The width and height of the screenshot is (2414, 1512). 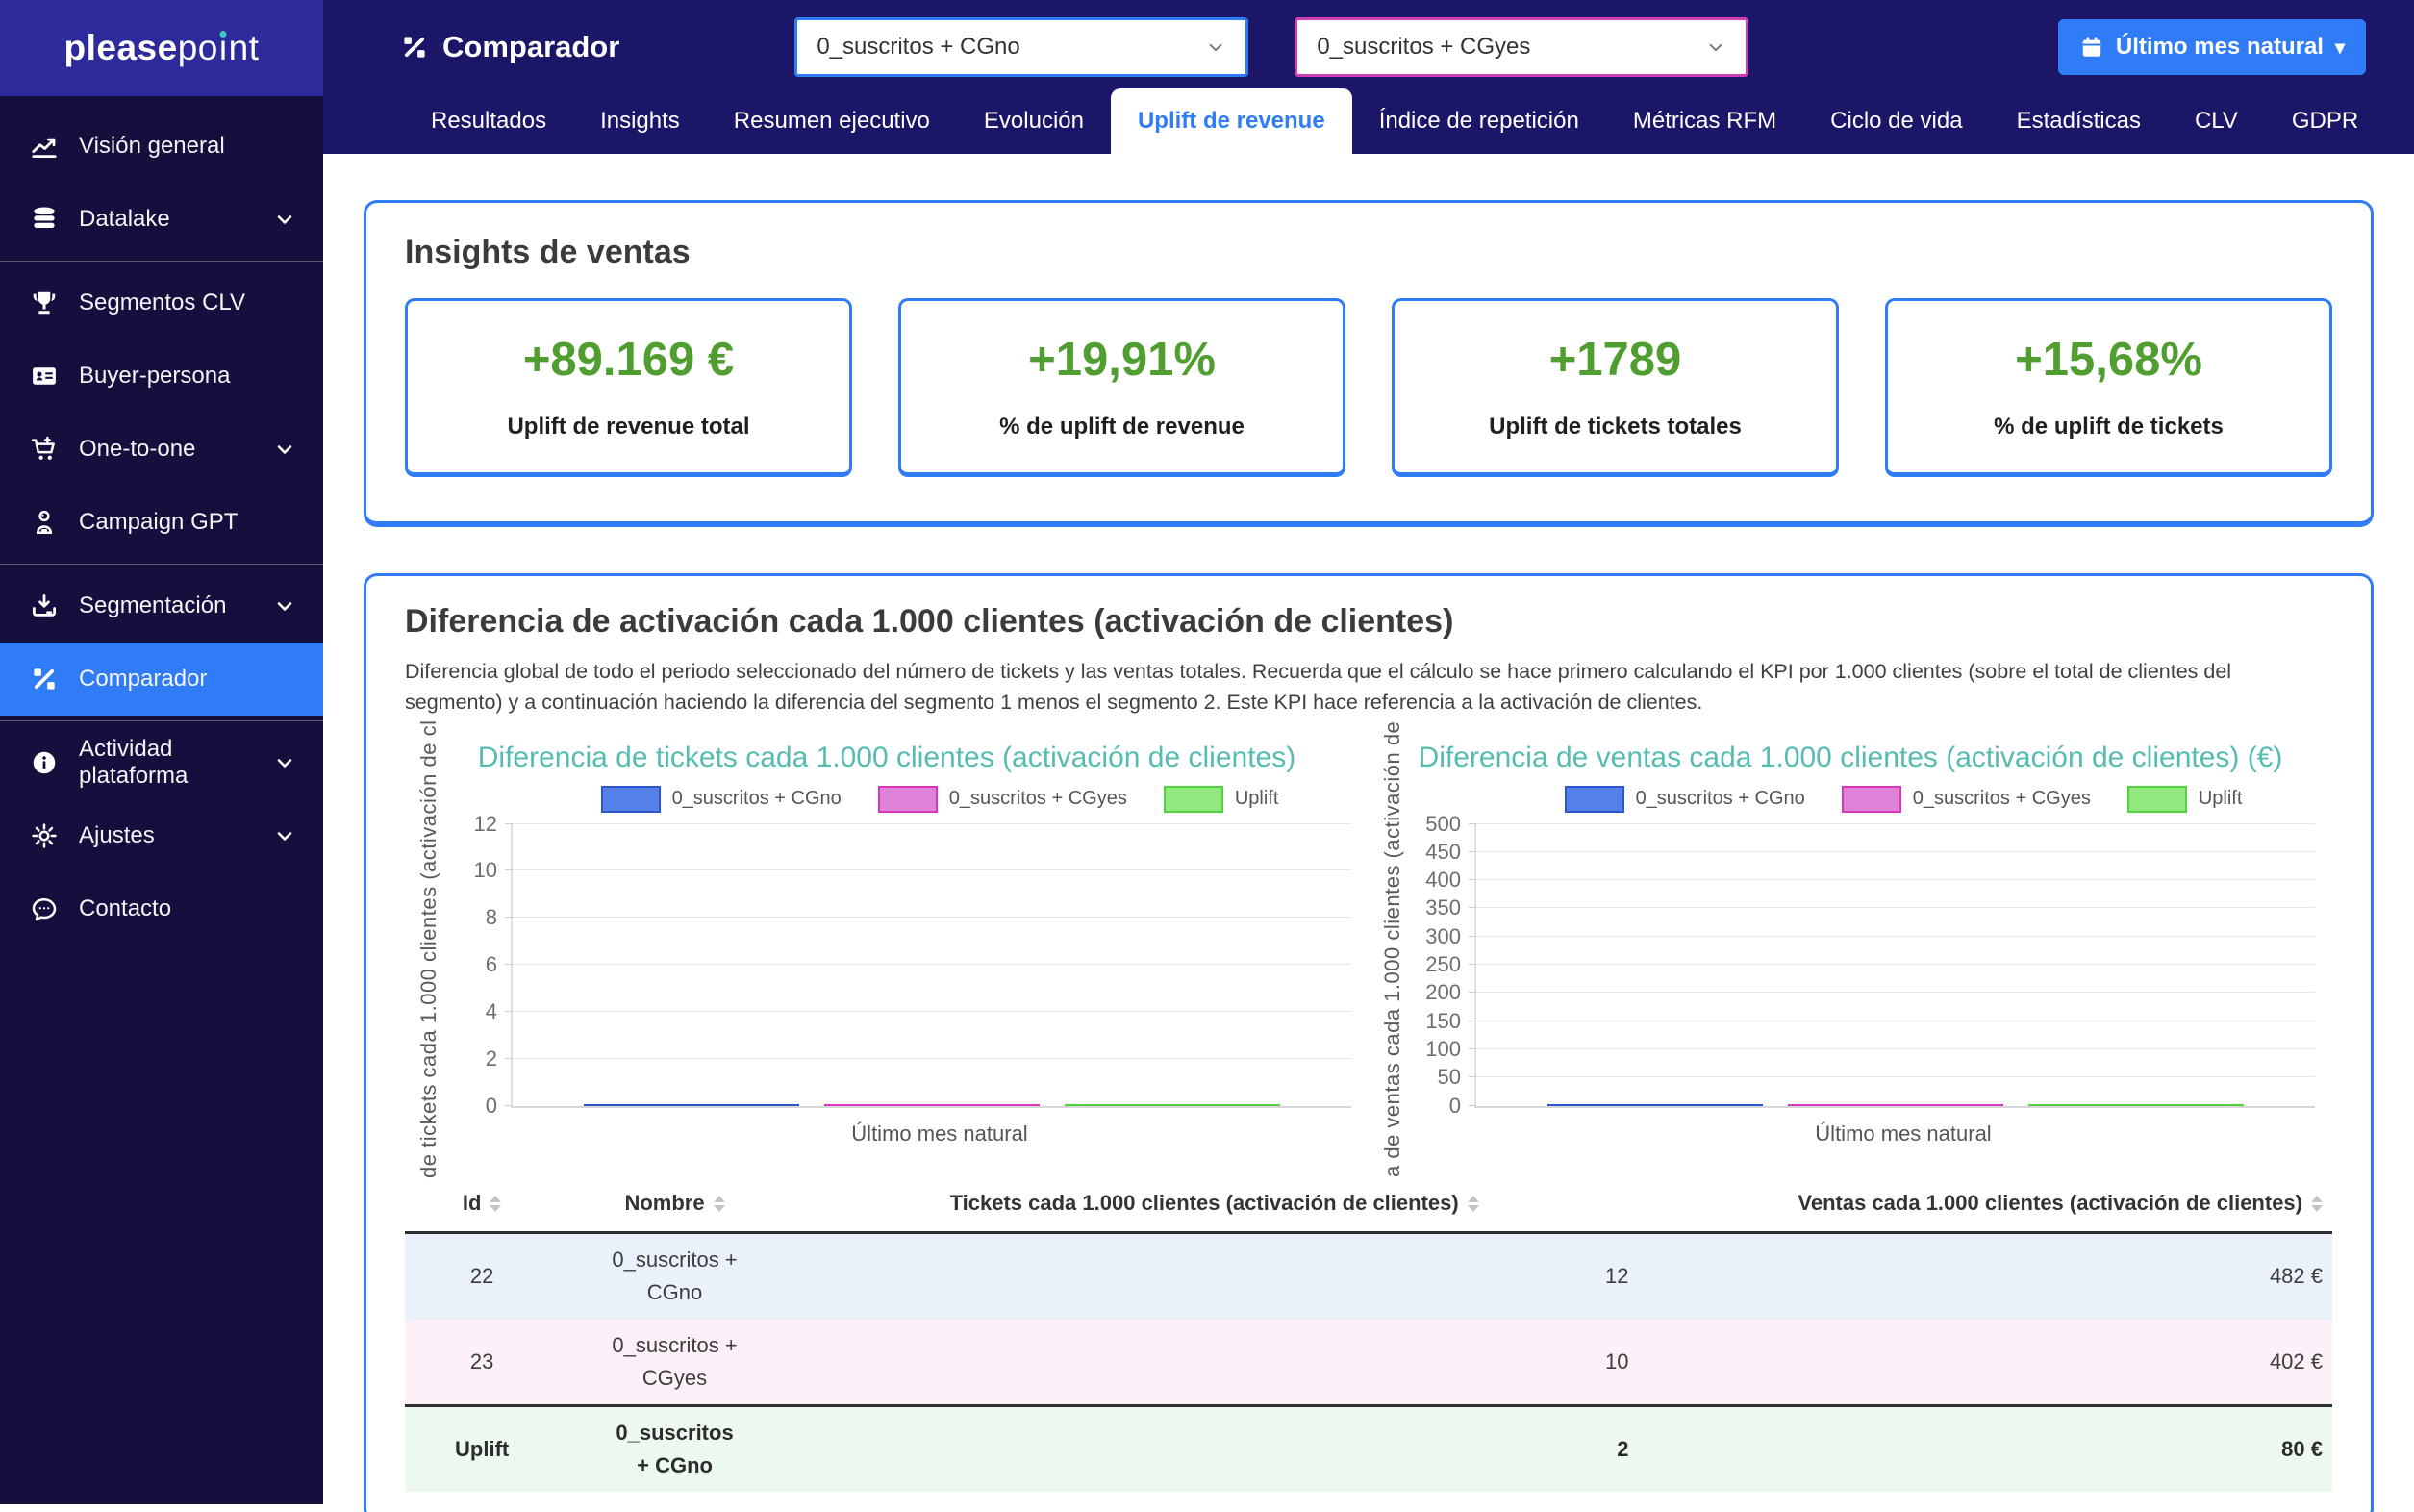 I want to click on column-header-nombre: Nombre, so click(x=674, y=1204).